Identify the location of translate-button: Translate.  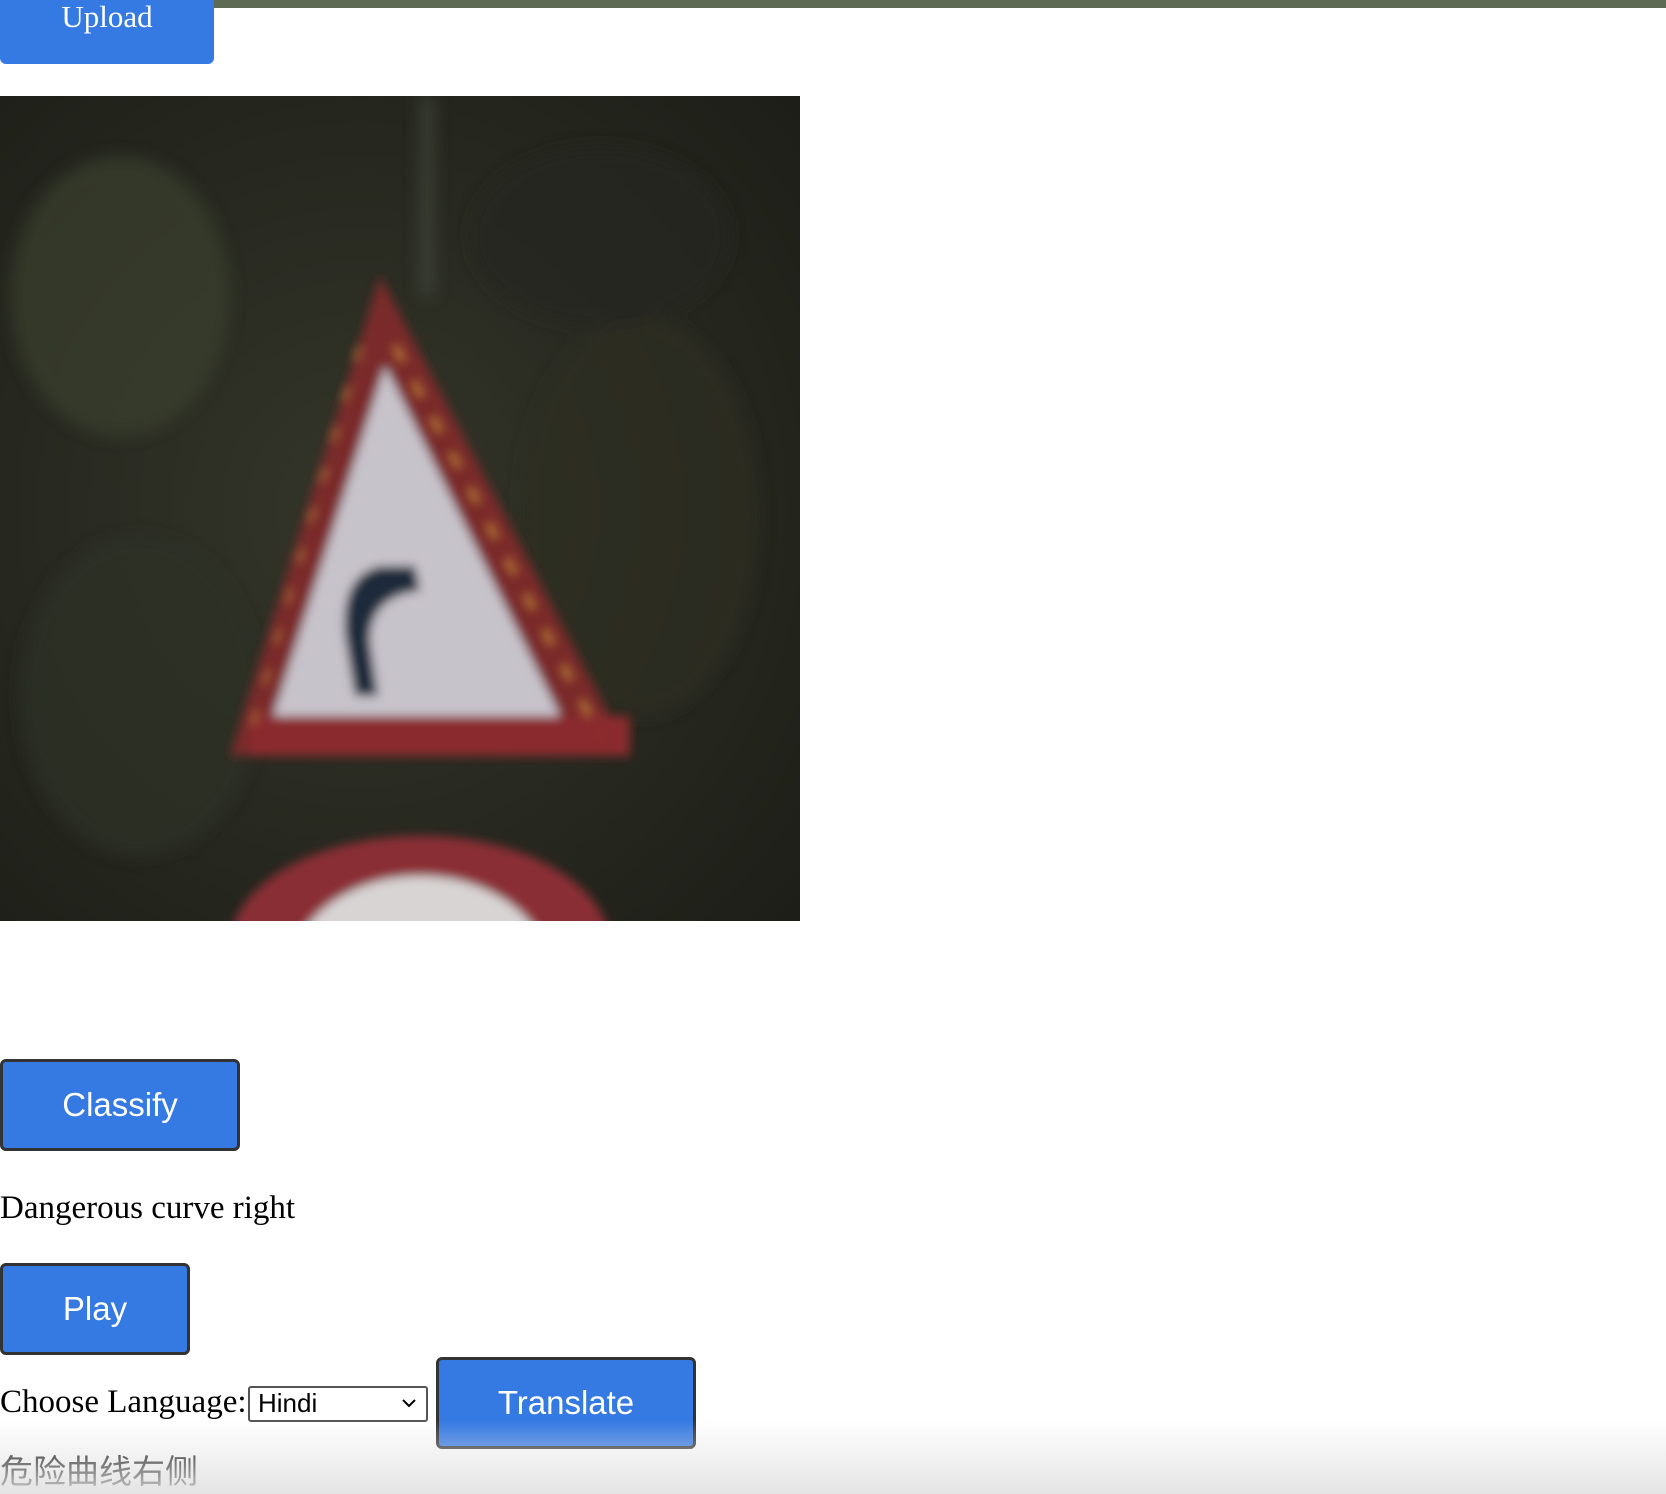
(566, 1403).